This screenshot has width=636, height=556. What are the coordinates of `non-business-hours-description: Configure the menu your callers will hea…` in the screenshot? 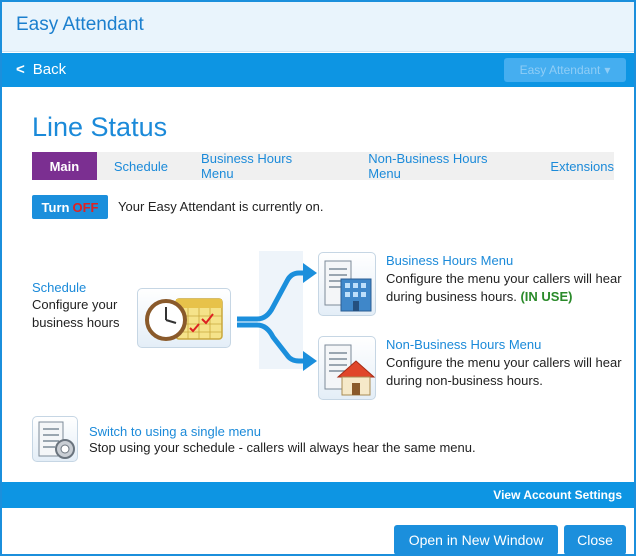 It's located at (504, 371).